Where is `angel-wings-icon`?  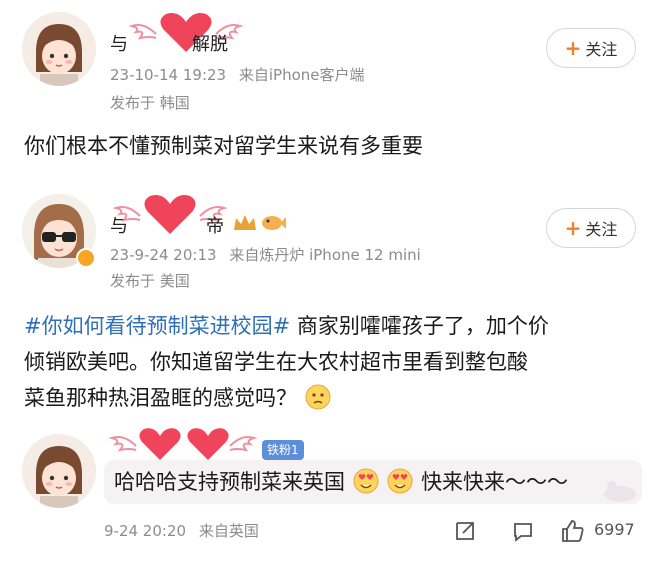 angel-wings-icon is located at coordinates (183, 444).